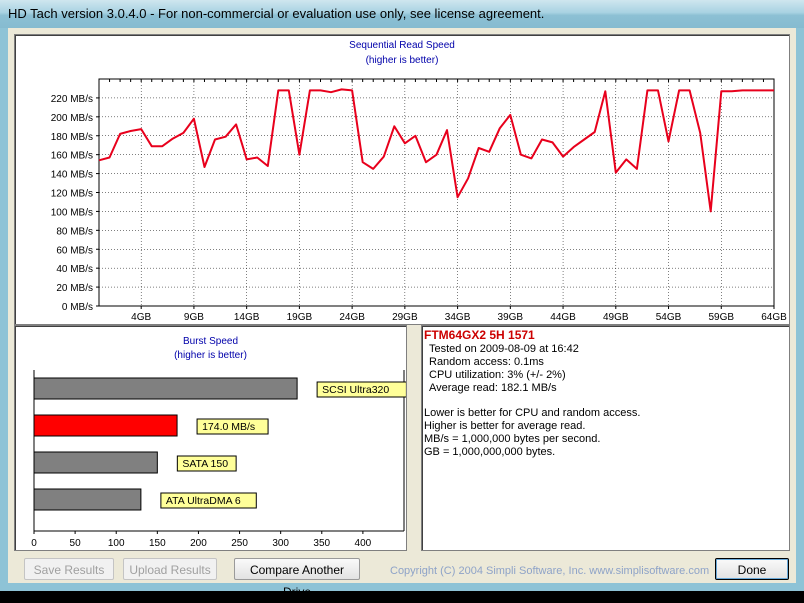 This screenshot has width=804, height=603. What do you see at coordinates (74, 288) in the screenshot?
I see `y-tick-label: 20 MB/s` at bounding box center [74, 288].